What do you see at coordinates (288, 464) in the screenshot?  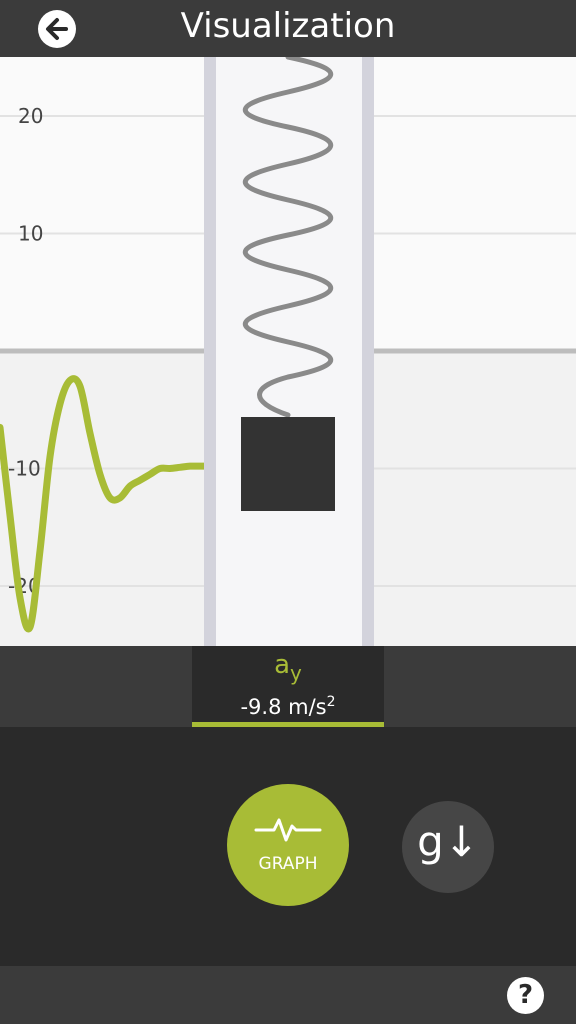 I see `spring-mass-block` at bounding box center [288, 464].